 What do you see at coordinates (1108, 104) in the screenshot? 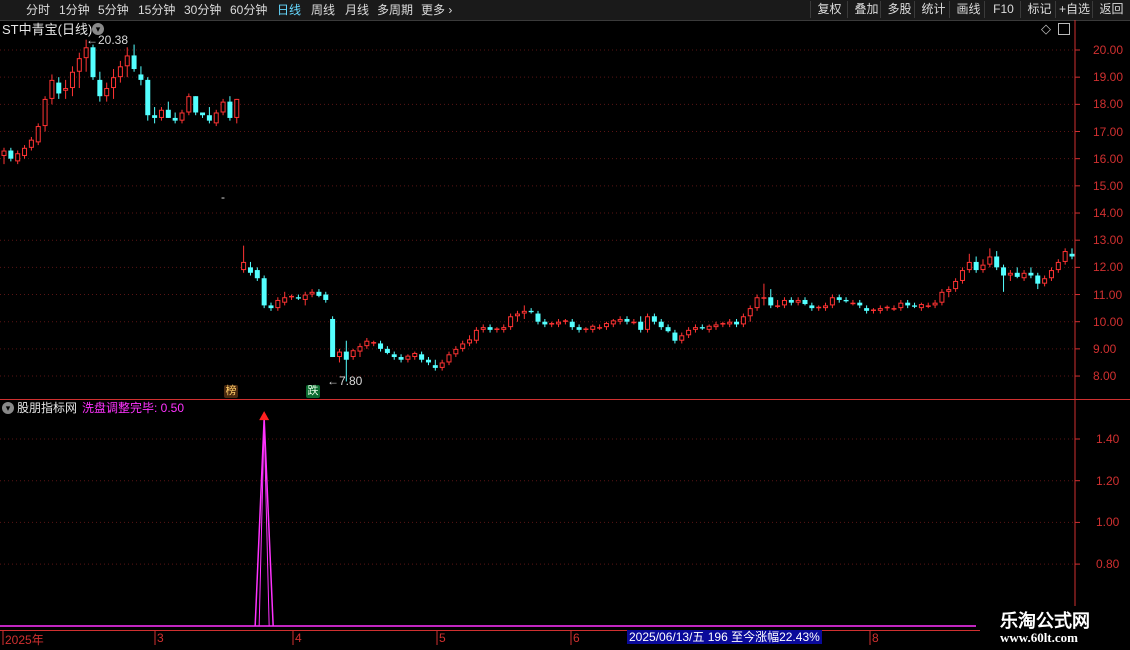
I see `price-axis-label: 18.00` at bounding box center [1108, 104].